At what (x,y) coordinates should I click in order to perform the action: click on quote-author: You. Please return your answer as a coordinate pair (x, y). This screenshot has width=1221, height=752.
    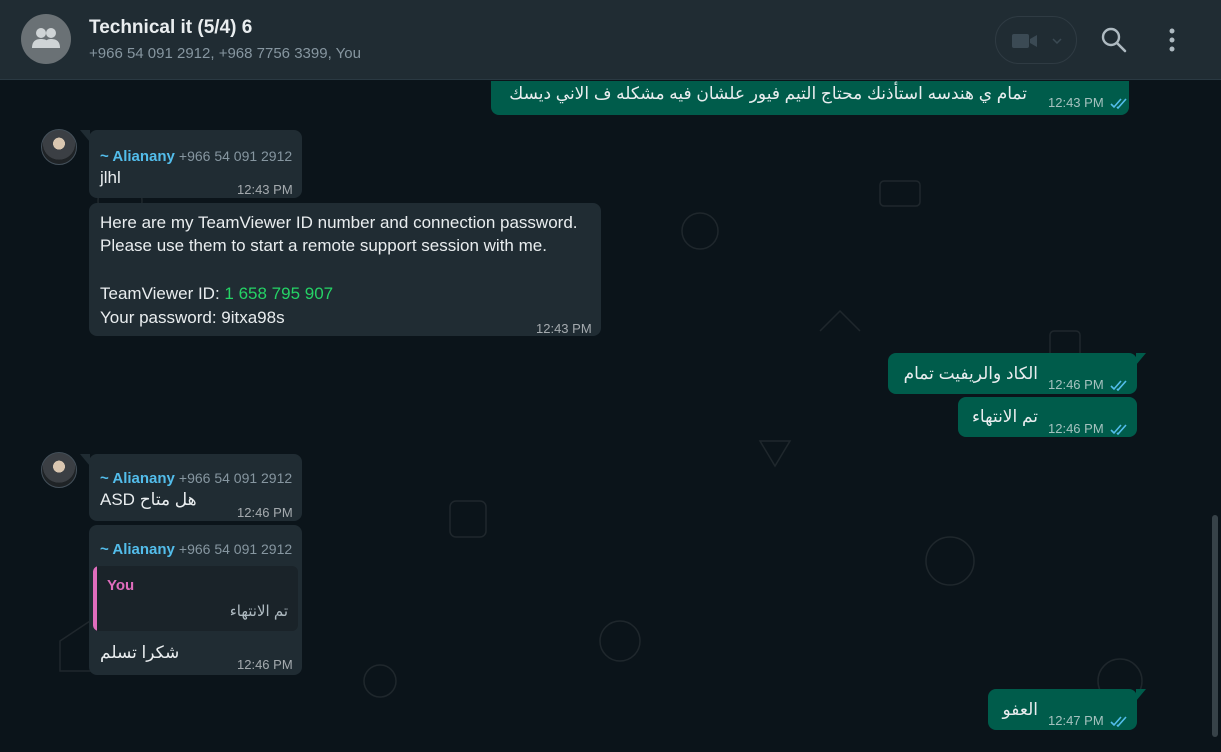
    Looking at the image, I should click on (121, 585).